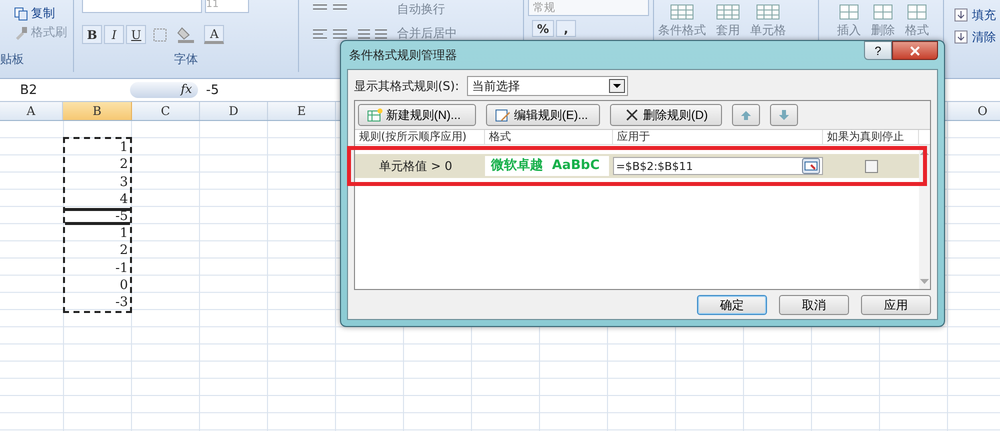 The height and width of the screenshot is (431, 1000). What do you see at coordinates (814, 305) in the screenshot?
I see `dialog-button: 取消` at bounding box center [814, 305].